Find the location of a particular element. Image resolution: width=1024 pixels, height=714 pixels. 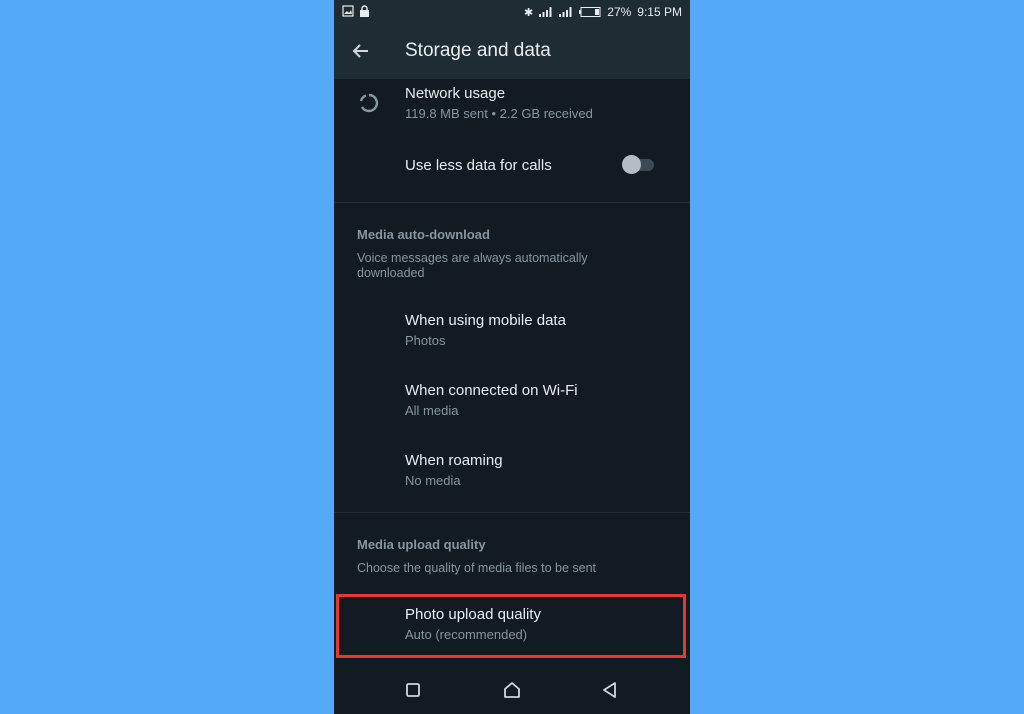

wifi-subtitle: All media is located at coordinates (432, 410).